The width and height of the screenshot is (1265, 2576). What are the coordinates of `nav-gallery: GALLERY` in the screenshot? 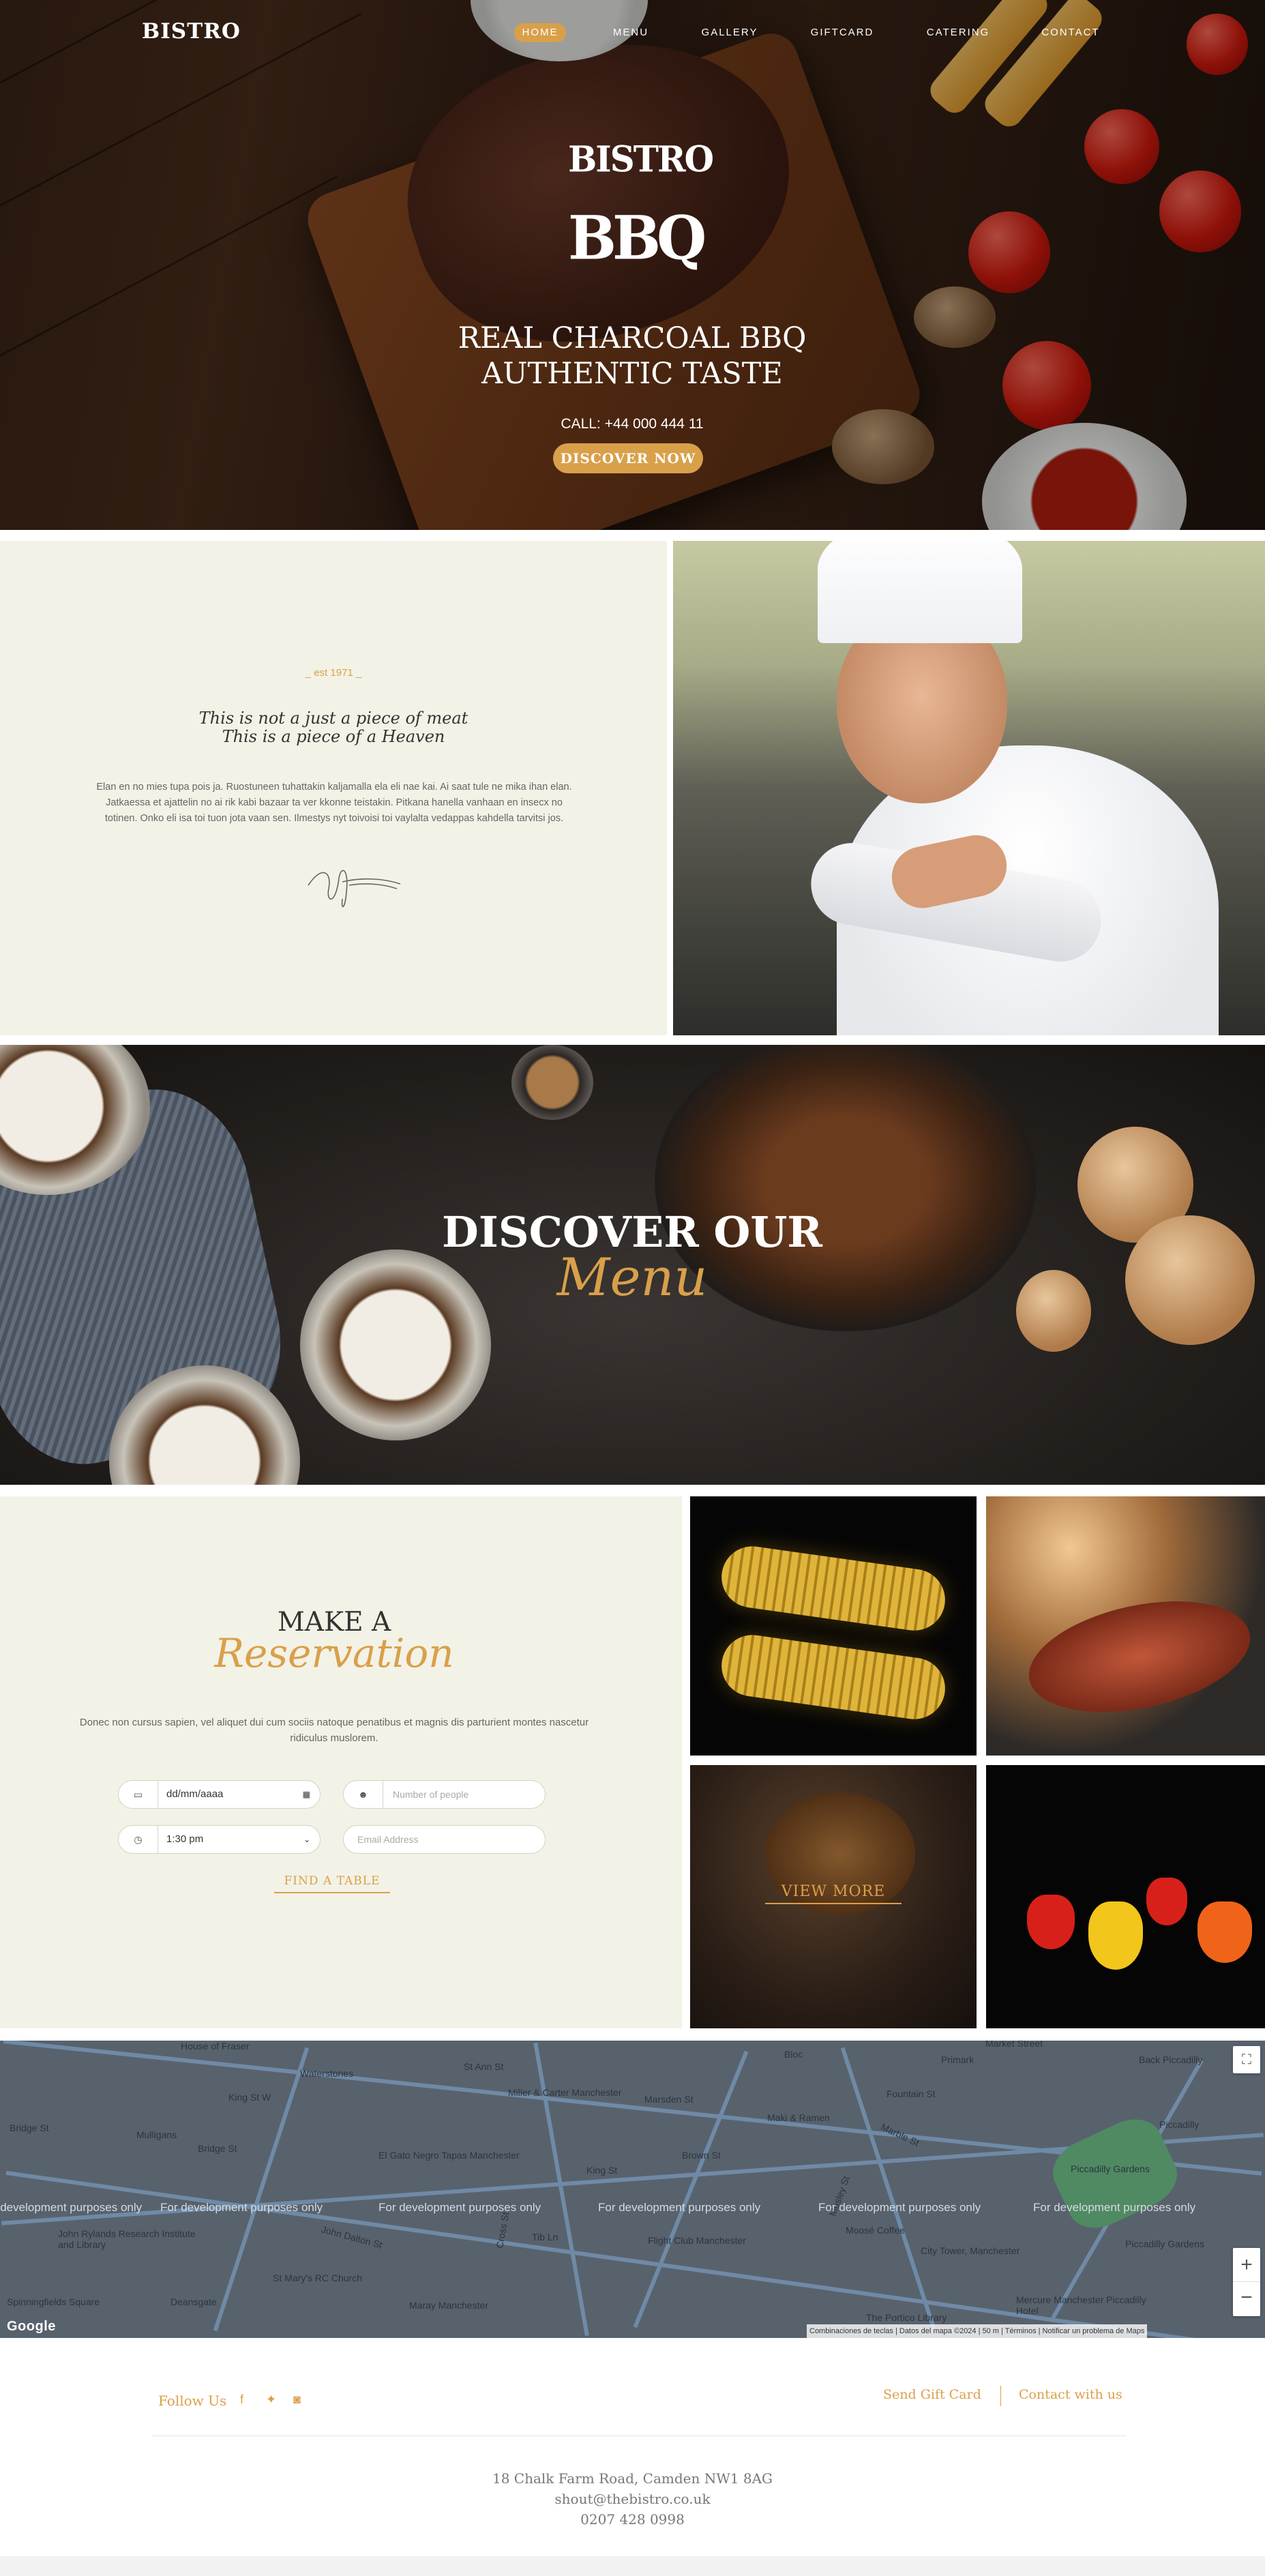 It's located at (730, 32).